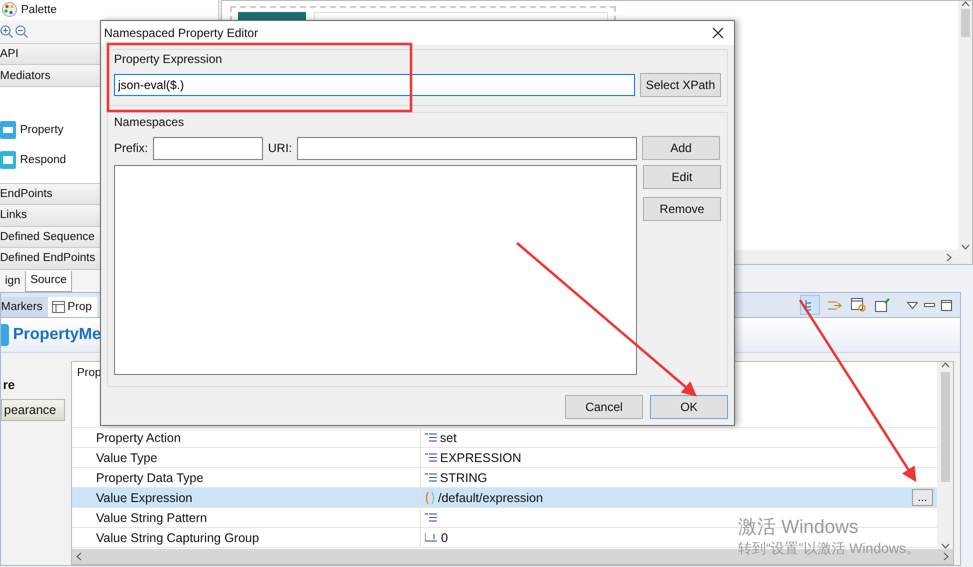 The width and height of the screenshot is (973, 567). What do you see at coordinates (48, 281) in the screenshot?
I see `editor-tab: Source` at bounding box center [48, 281].